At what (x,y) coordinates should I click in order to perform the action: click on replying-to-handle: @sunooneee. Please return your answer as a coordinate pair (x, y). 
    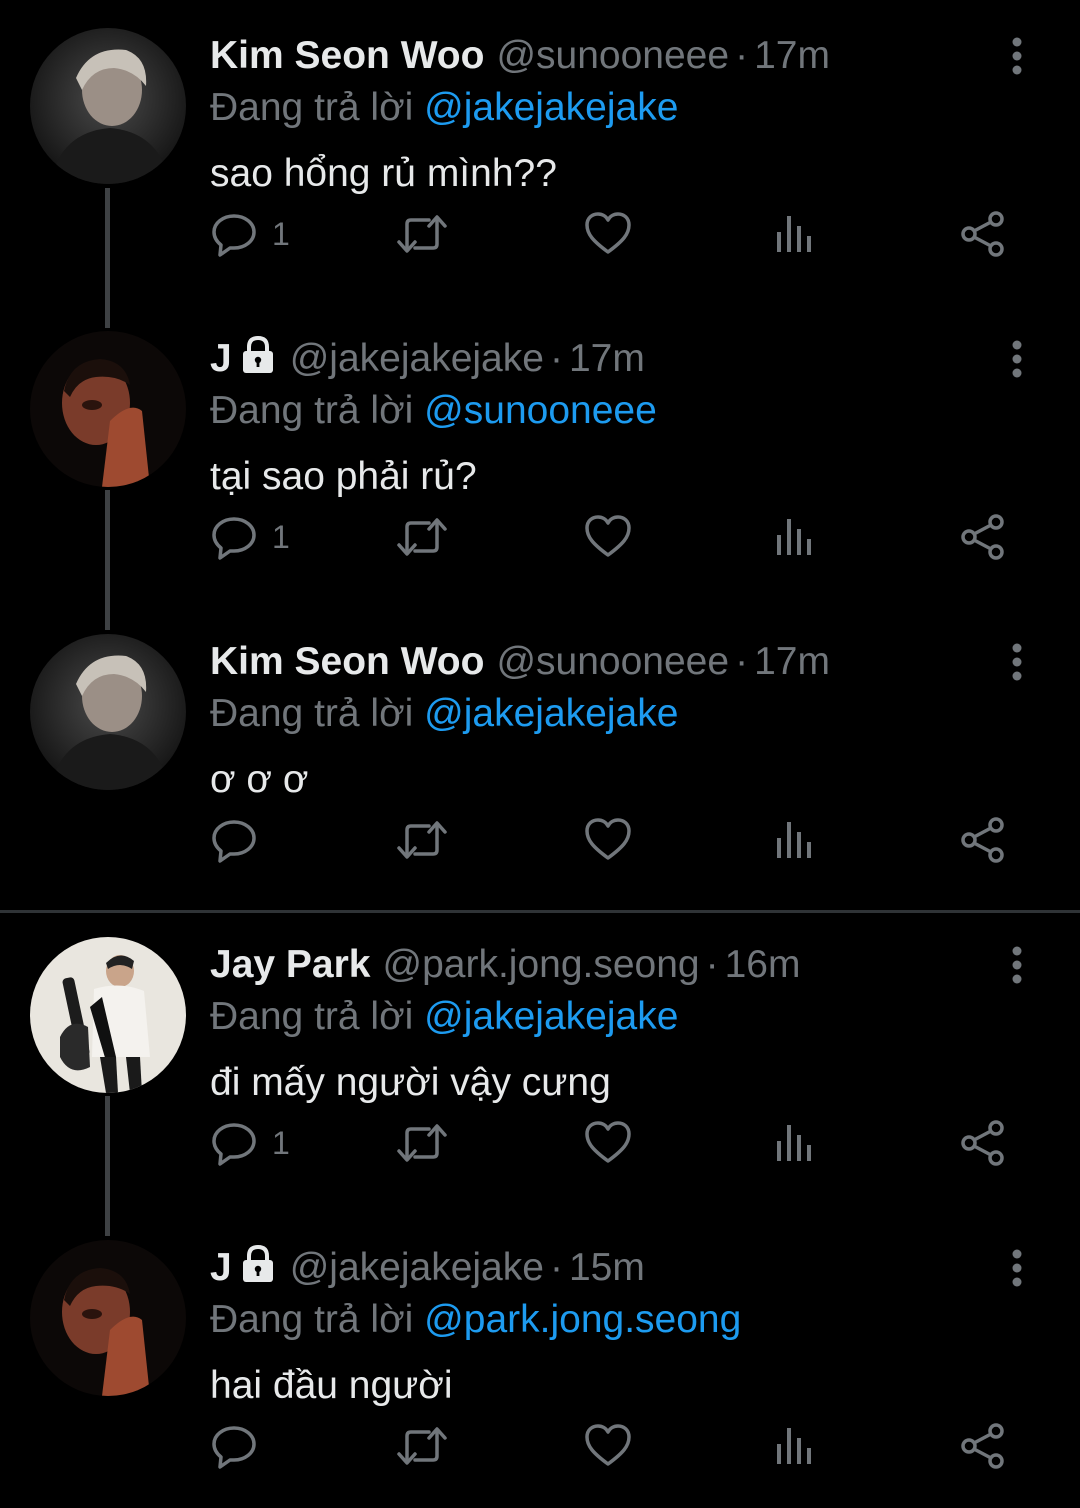
    Looking at the image, I should click on (540, 410).